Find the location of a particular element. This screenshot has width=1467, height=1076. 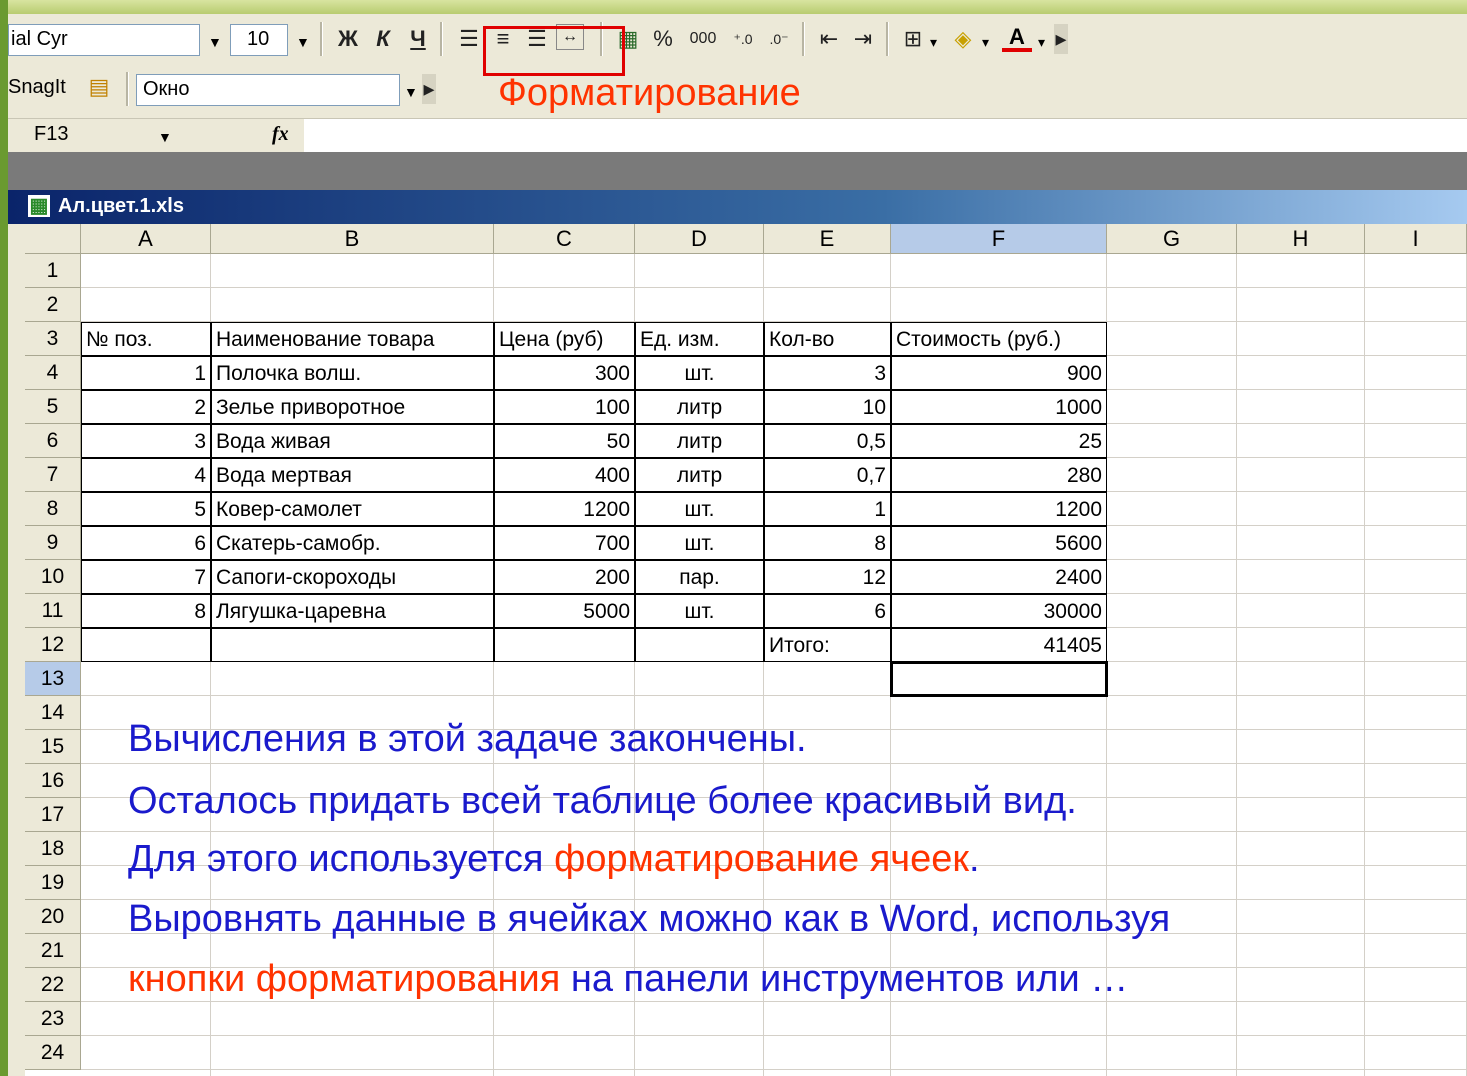

row-header: 17 is located at coordinates (53, 815).